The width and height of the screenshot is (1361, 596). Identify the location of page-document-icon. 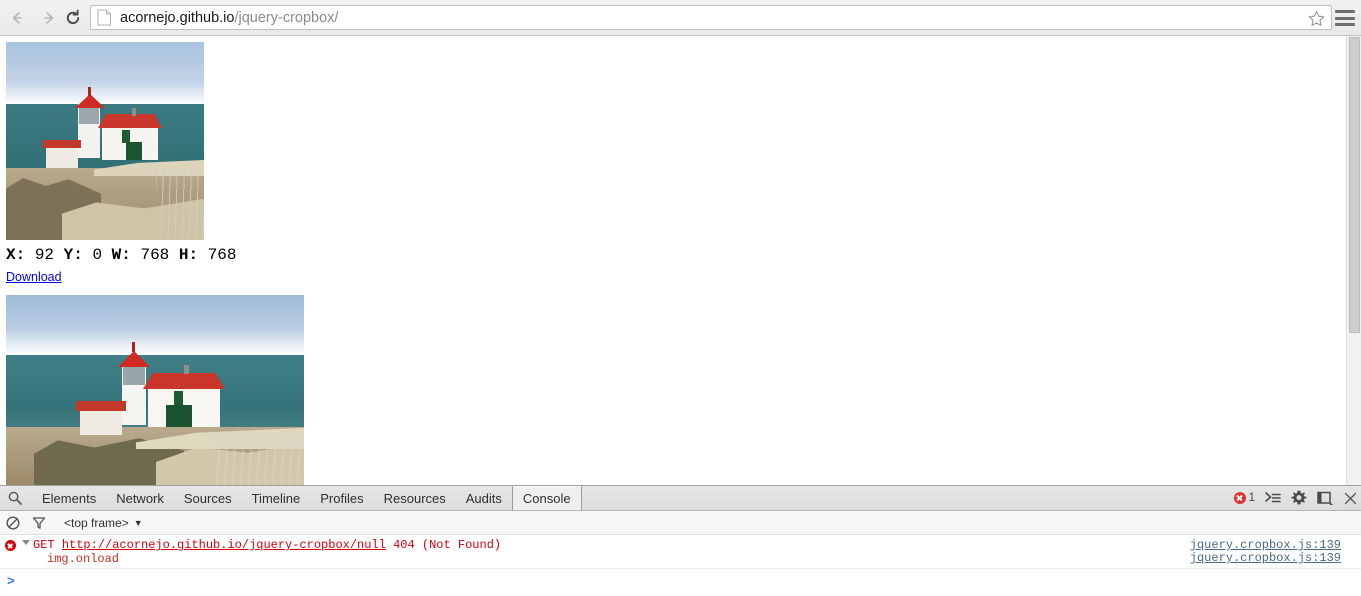
(104, 17).